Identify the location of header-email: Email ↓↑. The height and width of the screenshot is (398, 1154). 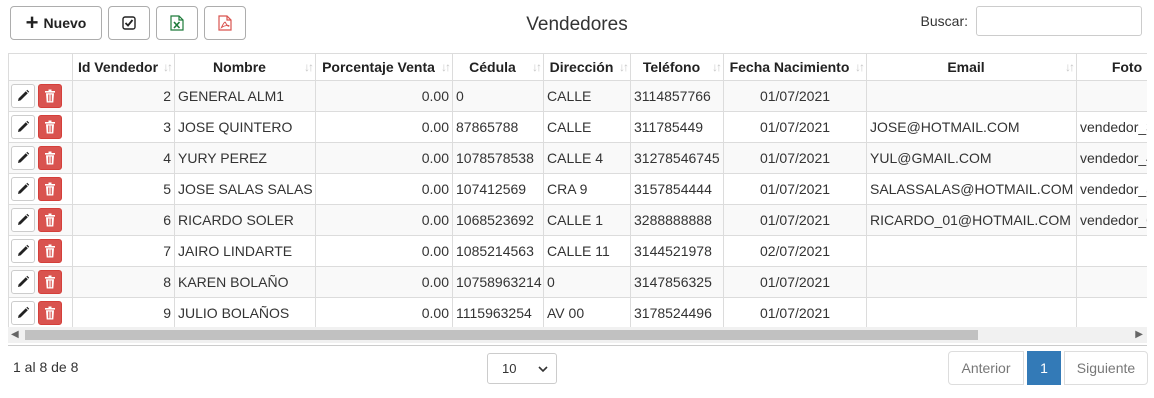
(971, 67).